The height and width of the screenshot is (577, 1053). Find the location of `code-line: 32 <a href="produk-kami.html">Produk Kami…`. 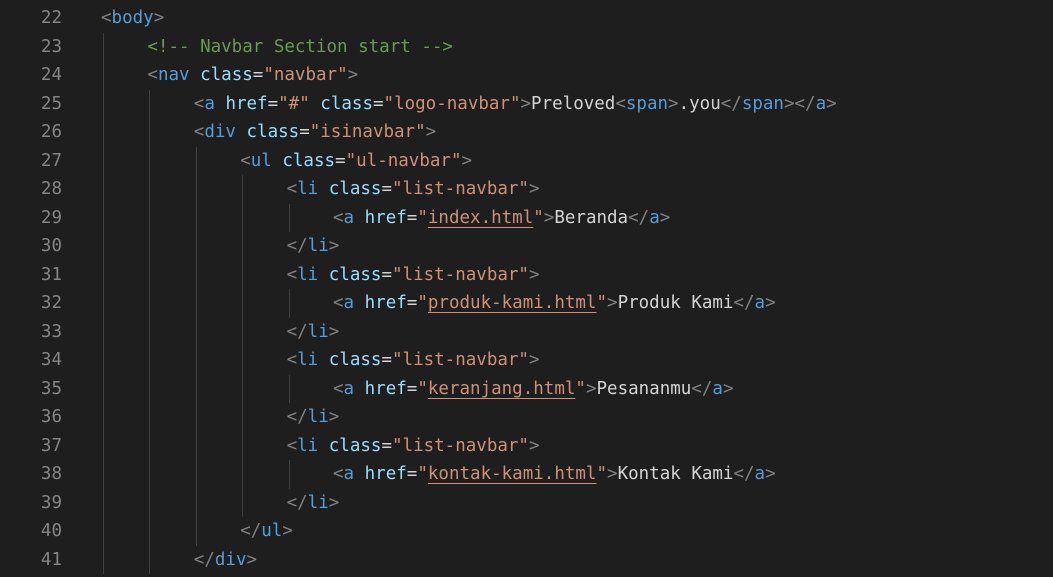

code-line: 32 <a href="produk-kami.html">Produk Kami… is located at coordinates (526, 303).